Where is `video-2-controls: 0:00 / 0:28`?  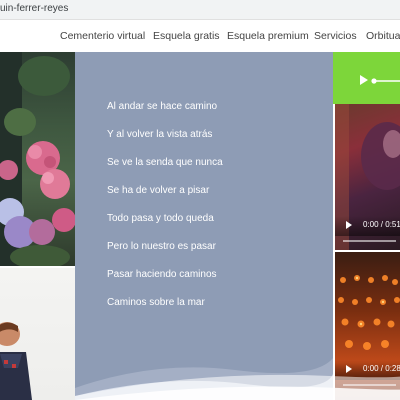
video-2-controls: 0:00 / 0:28 is located at coordinates (367, 370).